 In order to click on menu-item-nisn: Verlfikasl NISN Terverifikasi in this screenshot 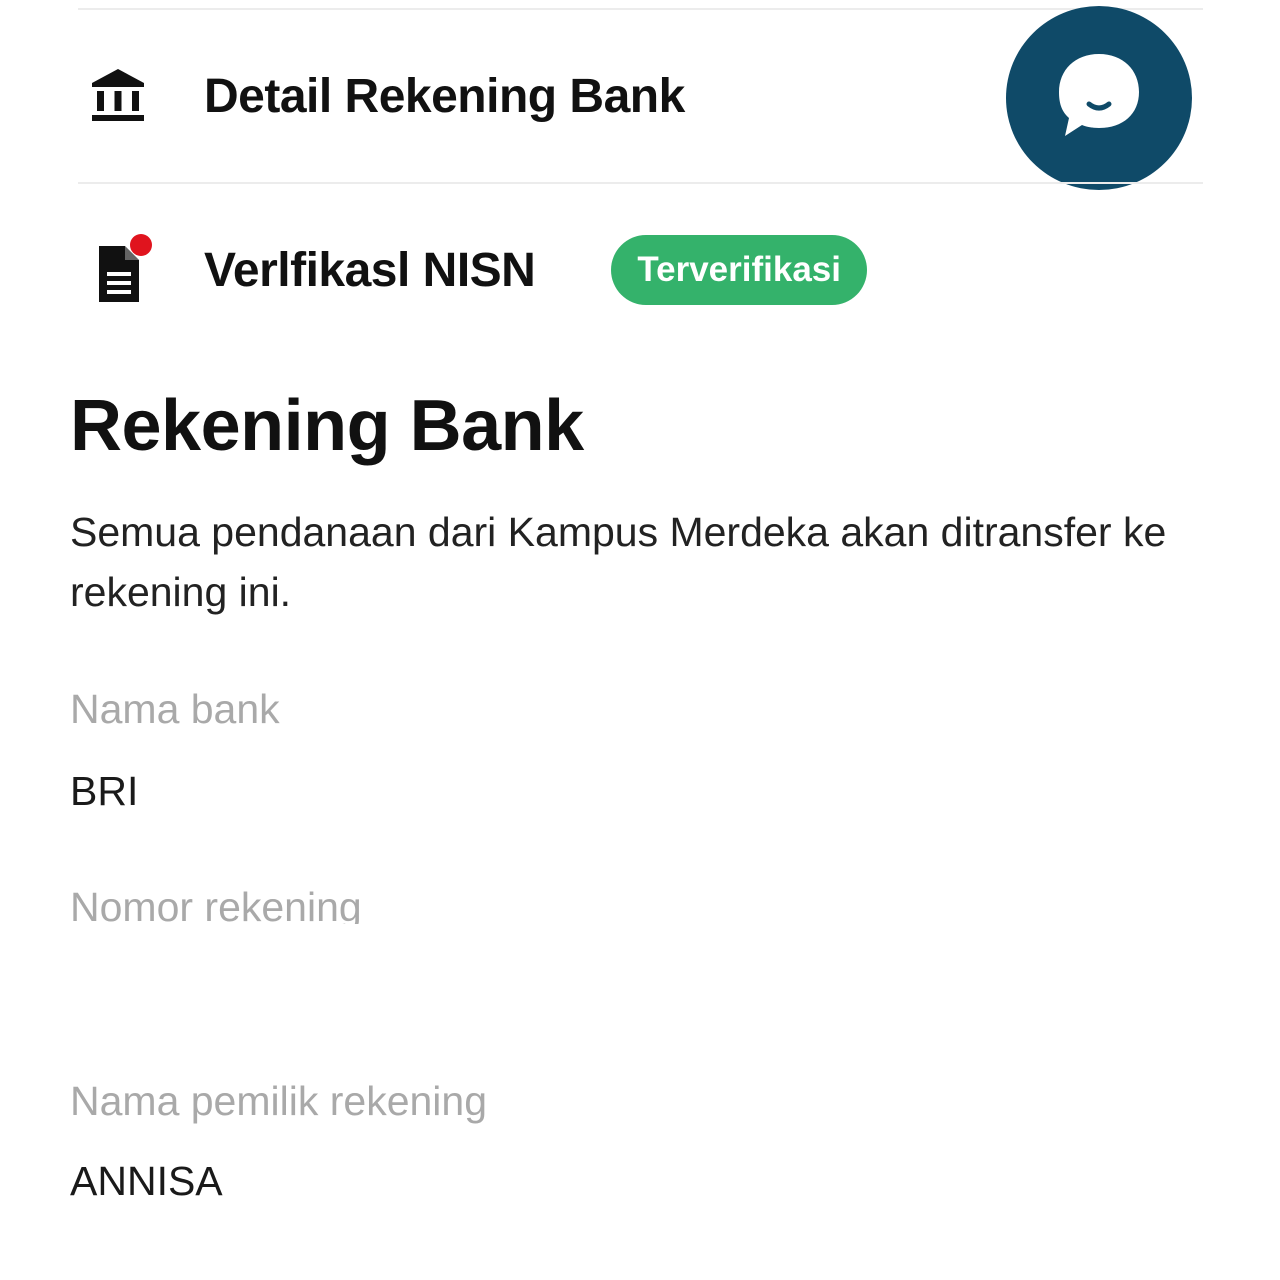, I will do `click(528, 270)`.